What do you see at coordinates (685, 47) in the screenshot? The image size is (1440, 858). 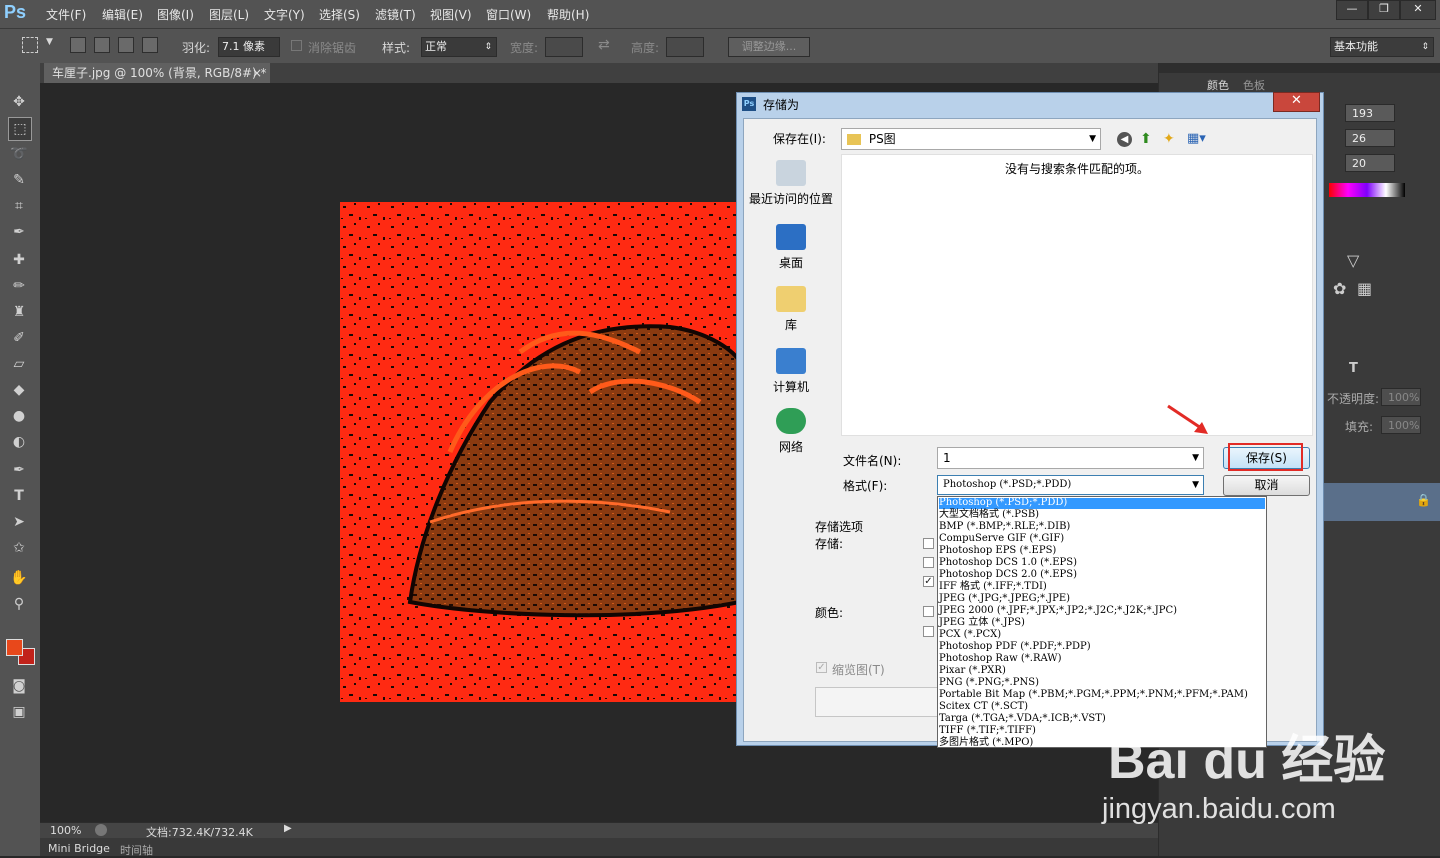 I see `height-input` at bounding box center [685, 47].